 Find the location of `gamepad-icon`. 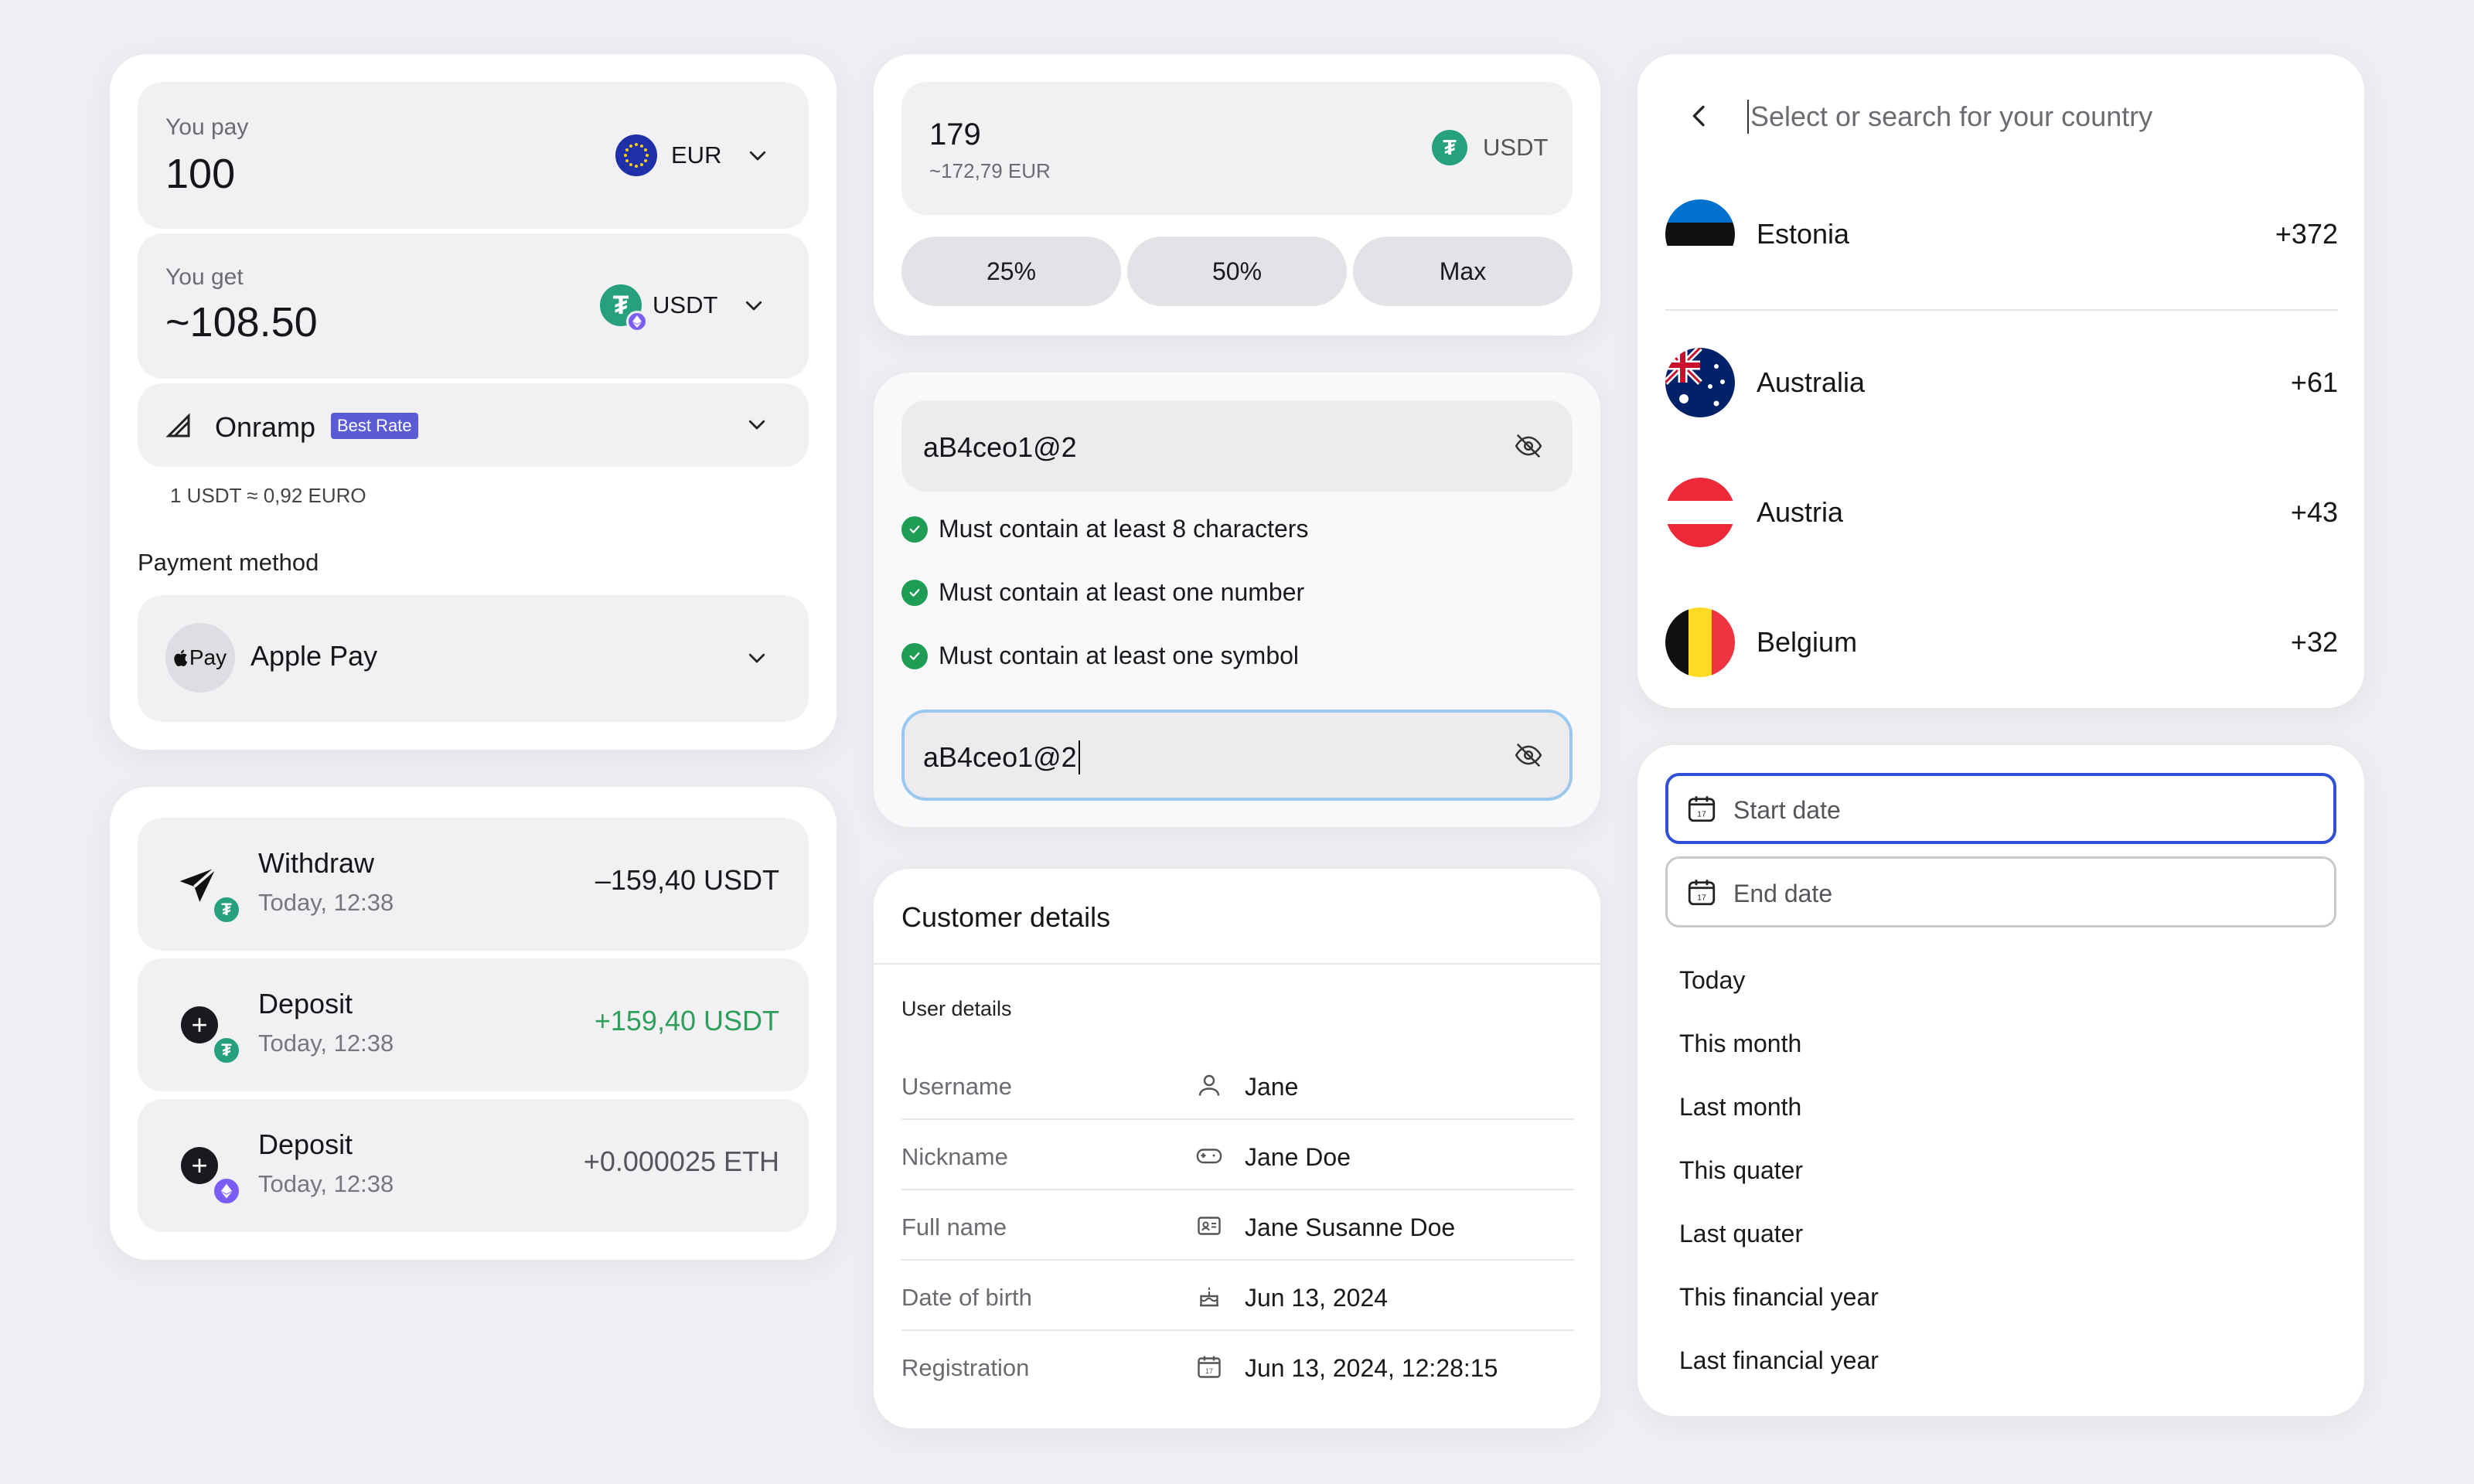

gamepad-icon is located at coordinates (1209, 1155).